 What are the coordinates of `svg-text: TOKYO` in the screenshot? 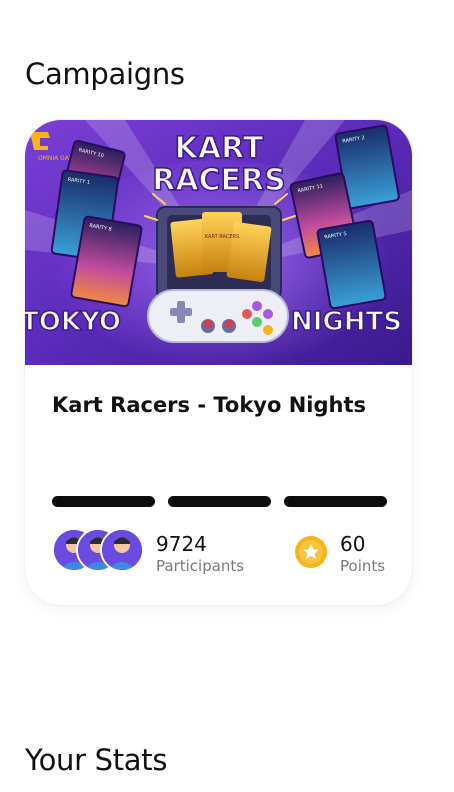 It's located at (73, 322).